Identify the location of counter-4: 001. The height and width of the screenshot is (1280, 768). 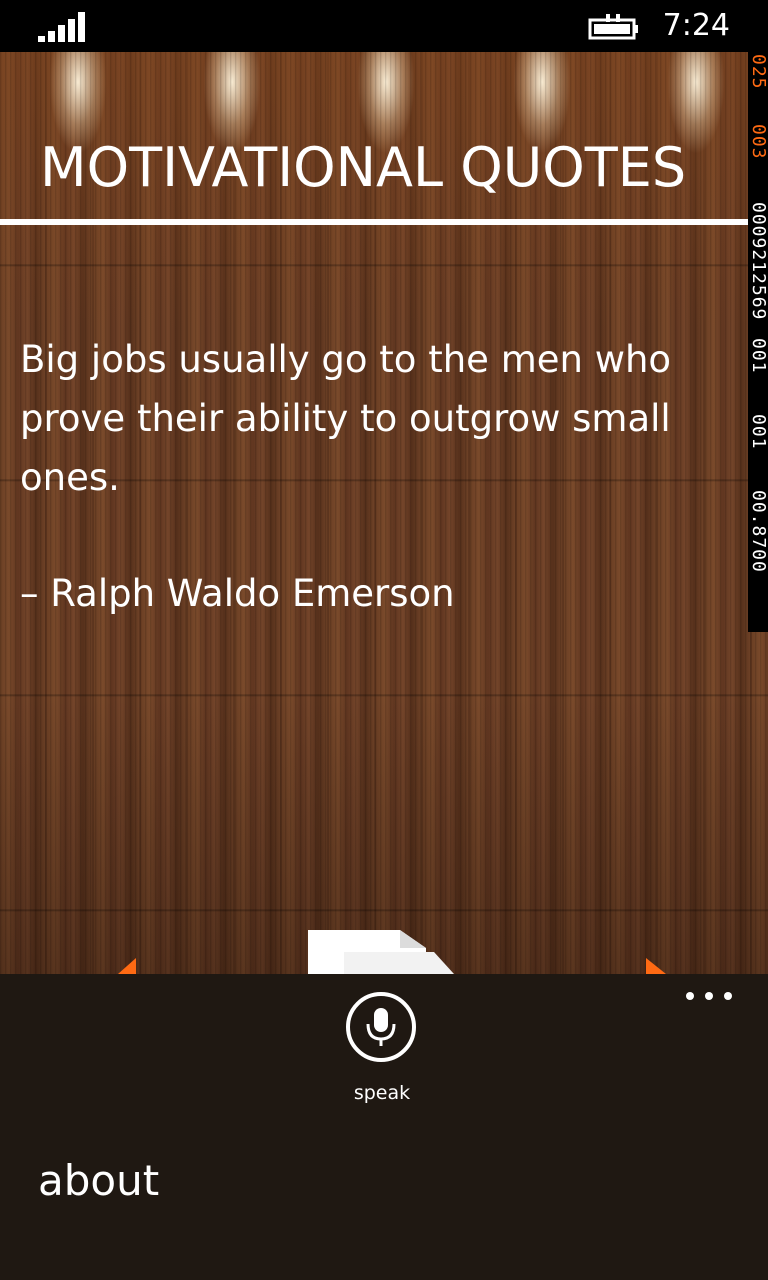
(758, 356).